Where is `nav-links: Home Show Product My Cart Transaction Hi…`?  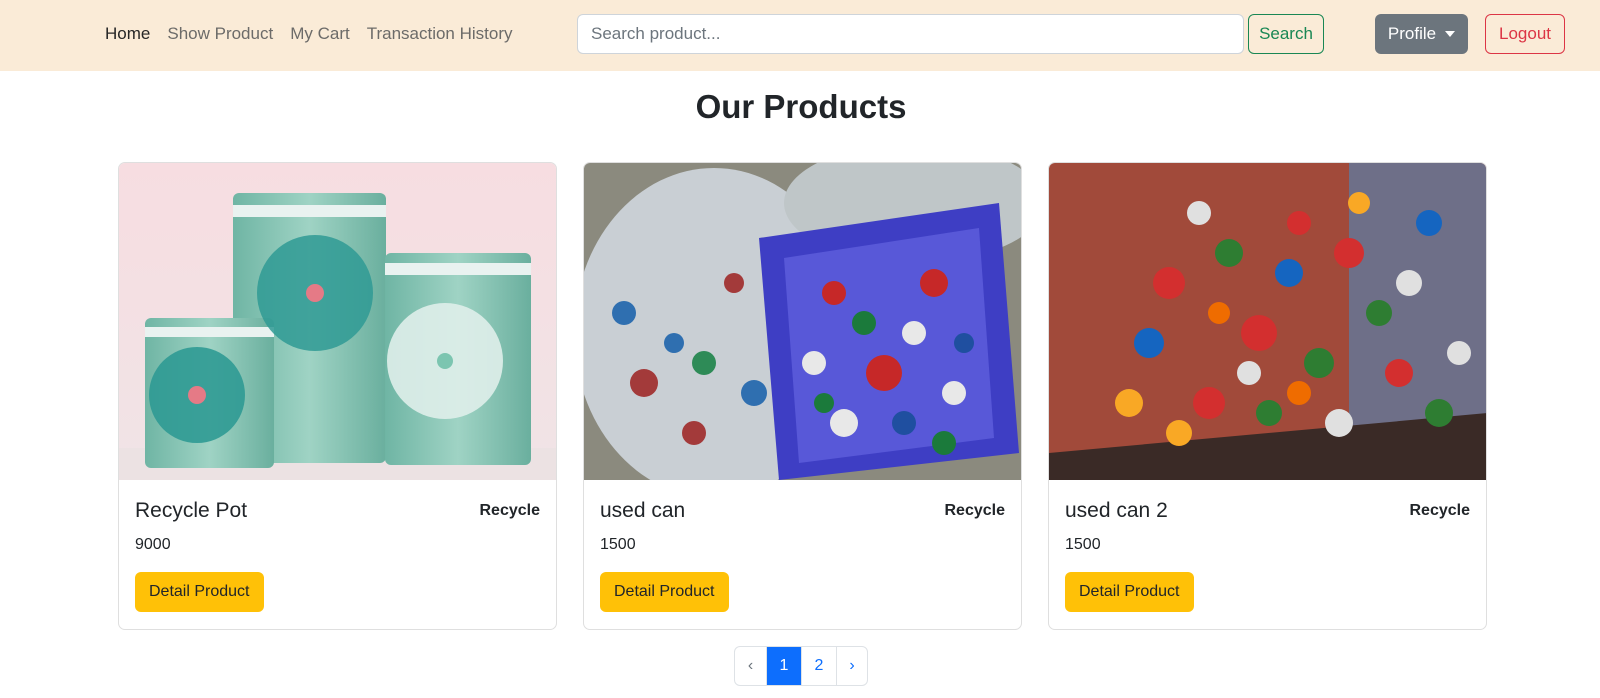 nav-links: Home Show Product My Cart Transaction Hi… is located at coordinates (309, 34).